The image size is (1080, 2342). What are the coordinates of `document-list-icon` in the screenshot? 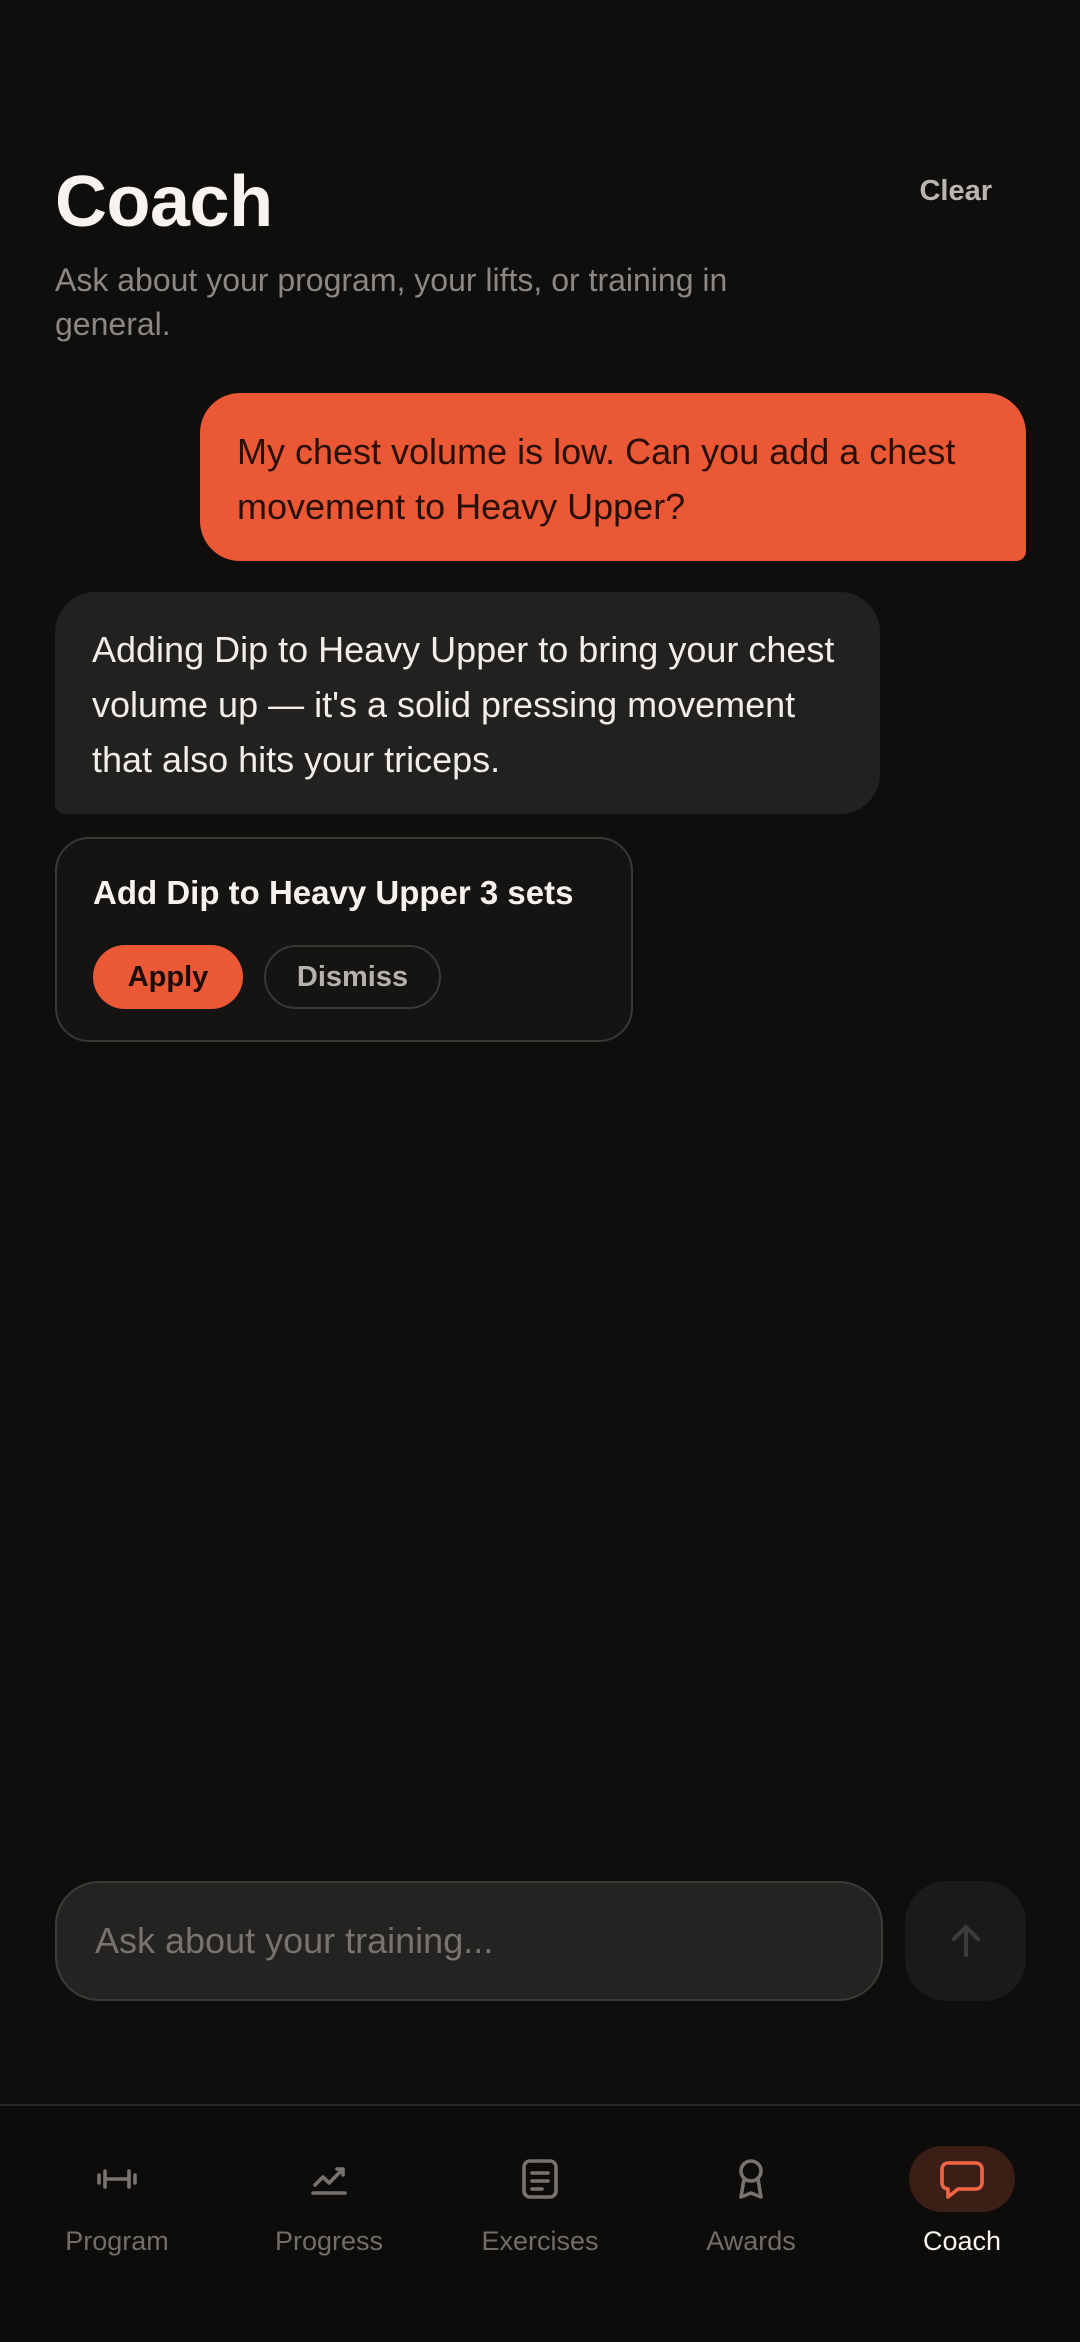 It's located at (540, 2179).